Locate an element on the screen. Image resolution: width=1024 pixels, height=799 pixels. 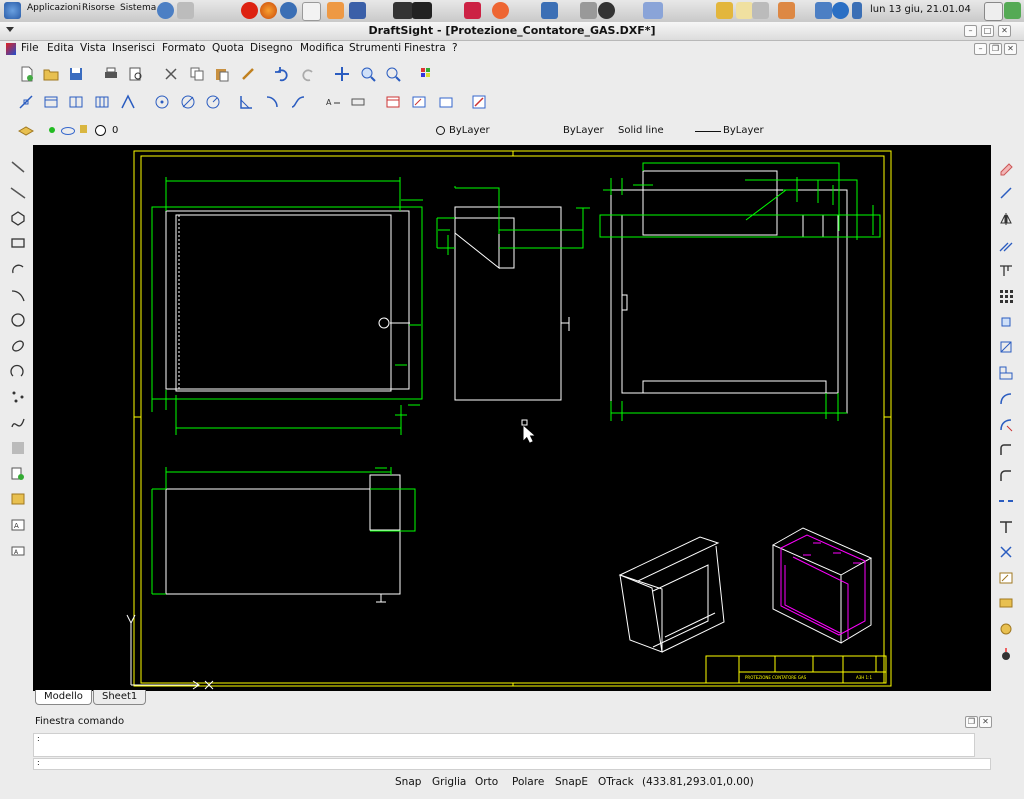
tab-model: Modello is located at coordinates (63, 697).